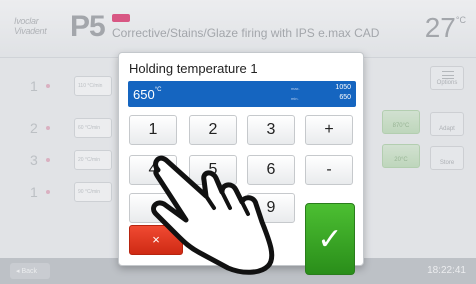  Describe the element at coordinates (193, 68) in the screenshot. I see `dialog-title: Holding temperature 1` at that location.